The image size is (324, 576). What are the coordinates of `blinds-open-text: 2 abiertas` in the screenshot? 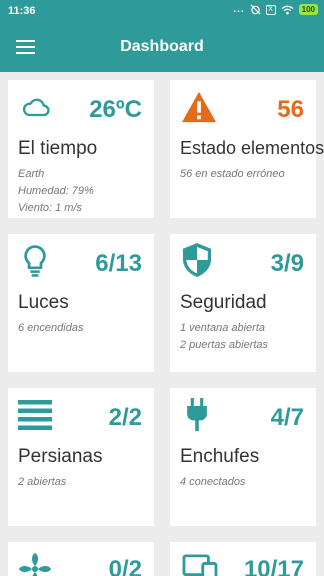 It's located at (42, 482).